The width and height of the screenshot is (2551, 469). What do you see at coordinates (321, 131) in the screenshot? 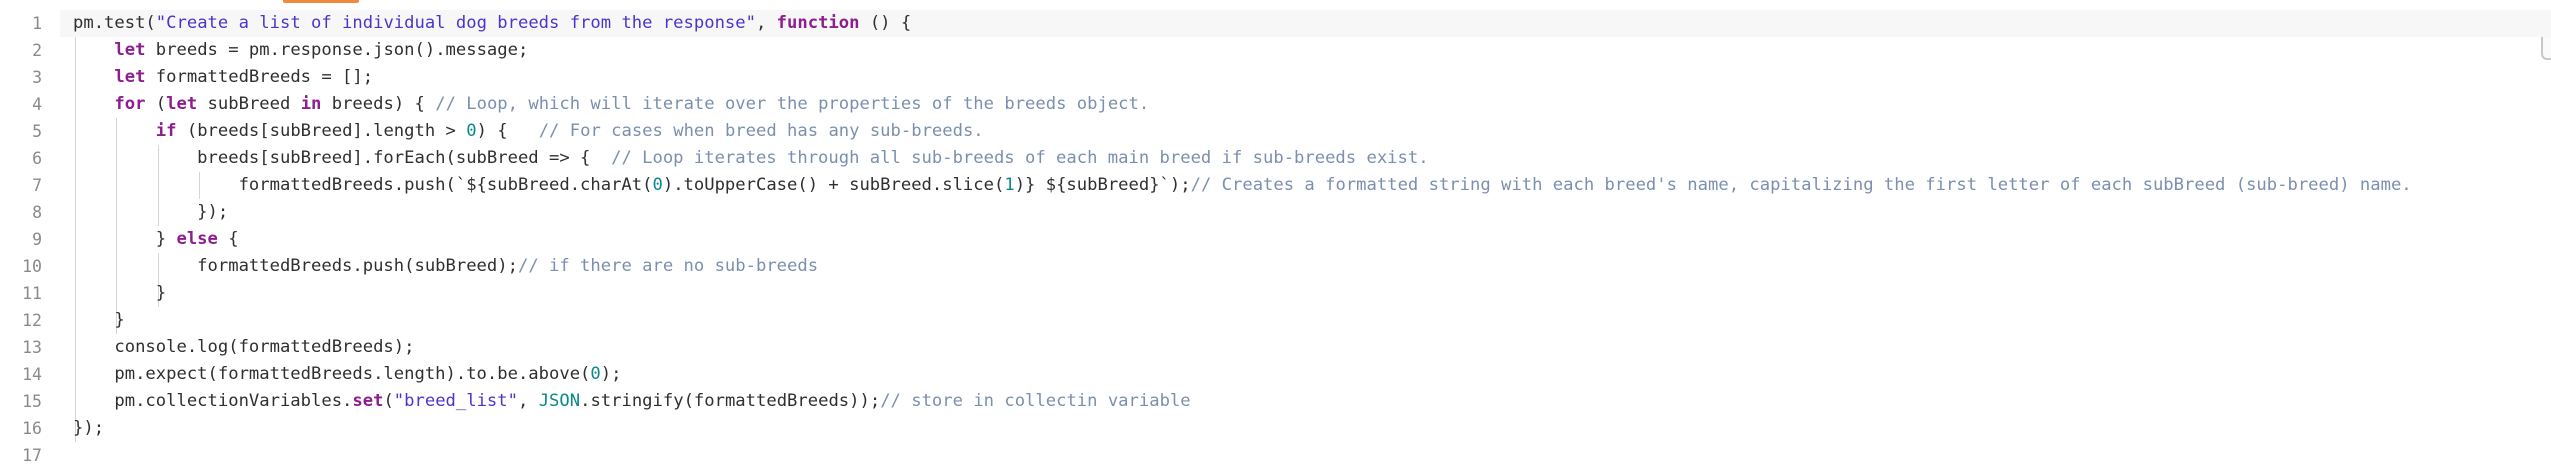
I see `code-token: (breeds[subBreed].length >` at bounding box center [321, 131].